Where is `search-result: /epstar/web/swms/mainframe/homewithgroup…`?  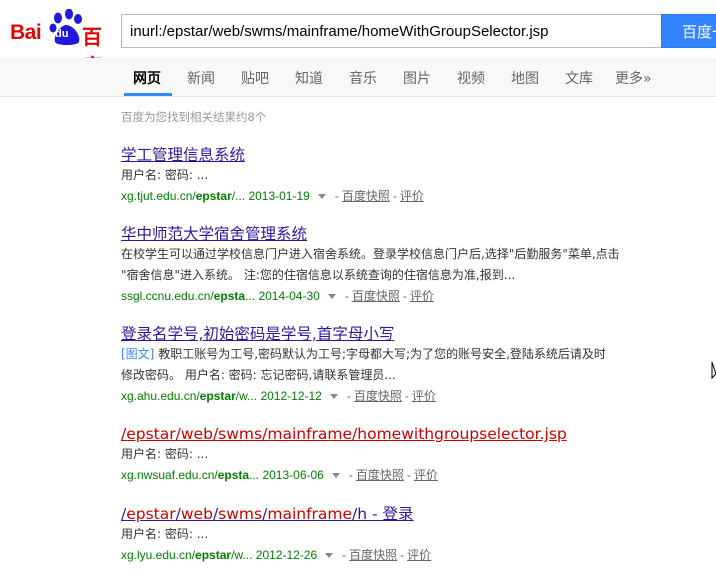 search-result: /epstar/web/swms/mainframe/homewithgroup… is located at coordinates (401, 454).